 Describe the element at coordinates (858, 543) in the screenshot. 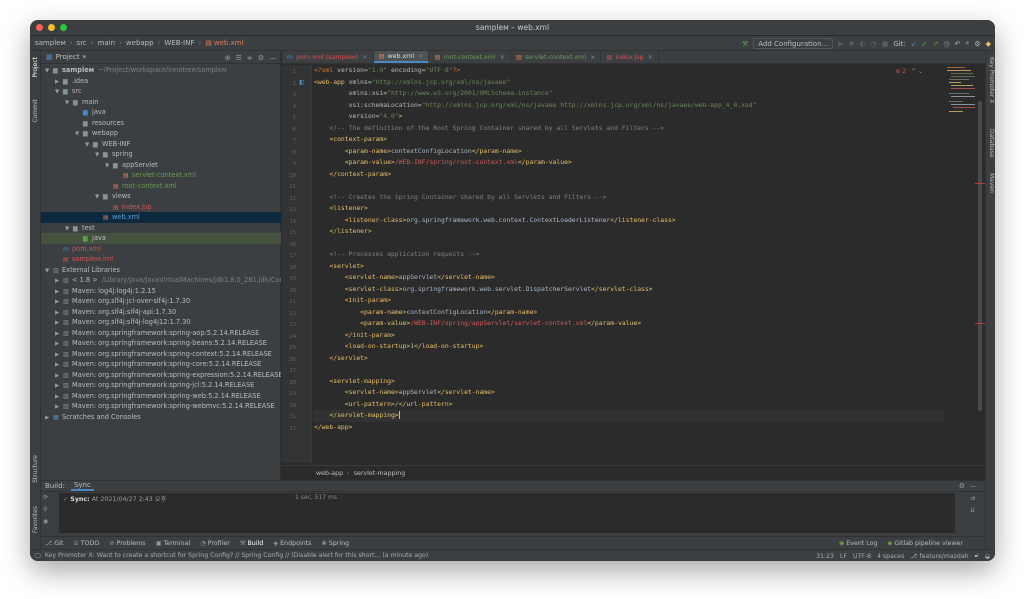

I see `bottom-right-tab: ◉ Event Log` at that location.